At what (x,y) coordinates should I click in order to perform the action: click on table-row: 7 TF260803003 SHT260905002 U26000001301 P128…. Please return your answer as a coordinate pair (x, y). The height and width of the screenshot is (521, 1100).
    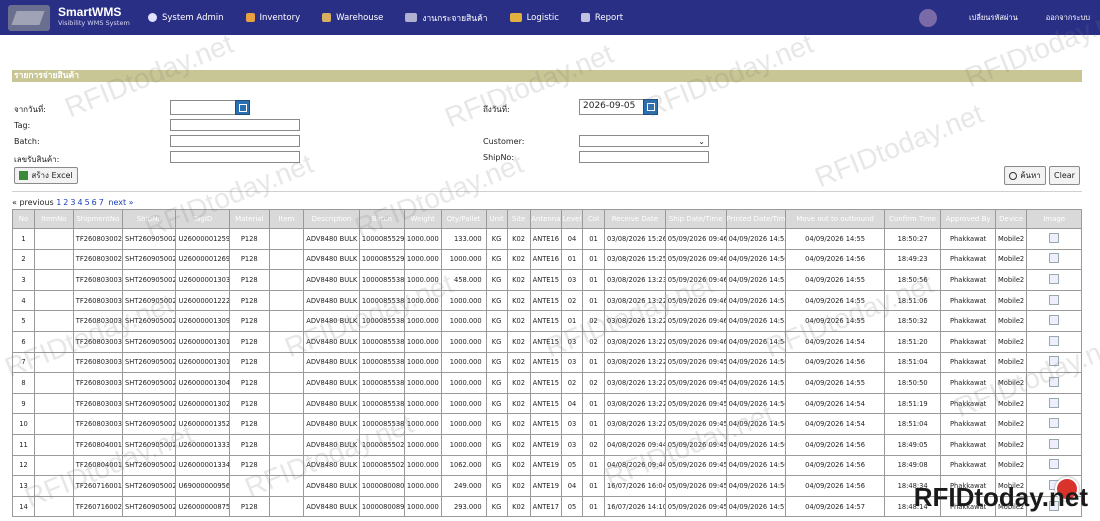
    Looking at the image, I should click on (547, 362).